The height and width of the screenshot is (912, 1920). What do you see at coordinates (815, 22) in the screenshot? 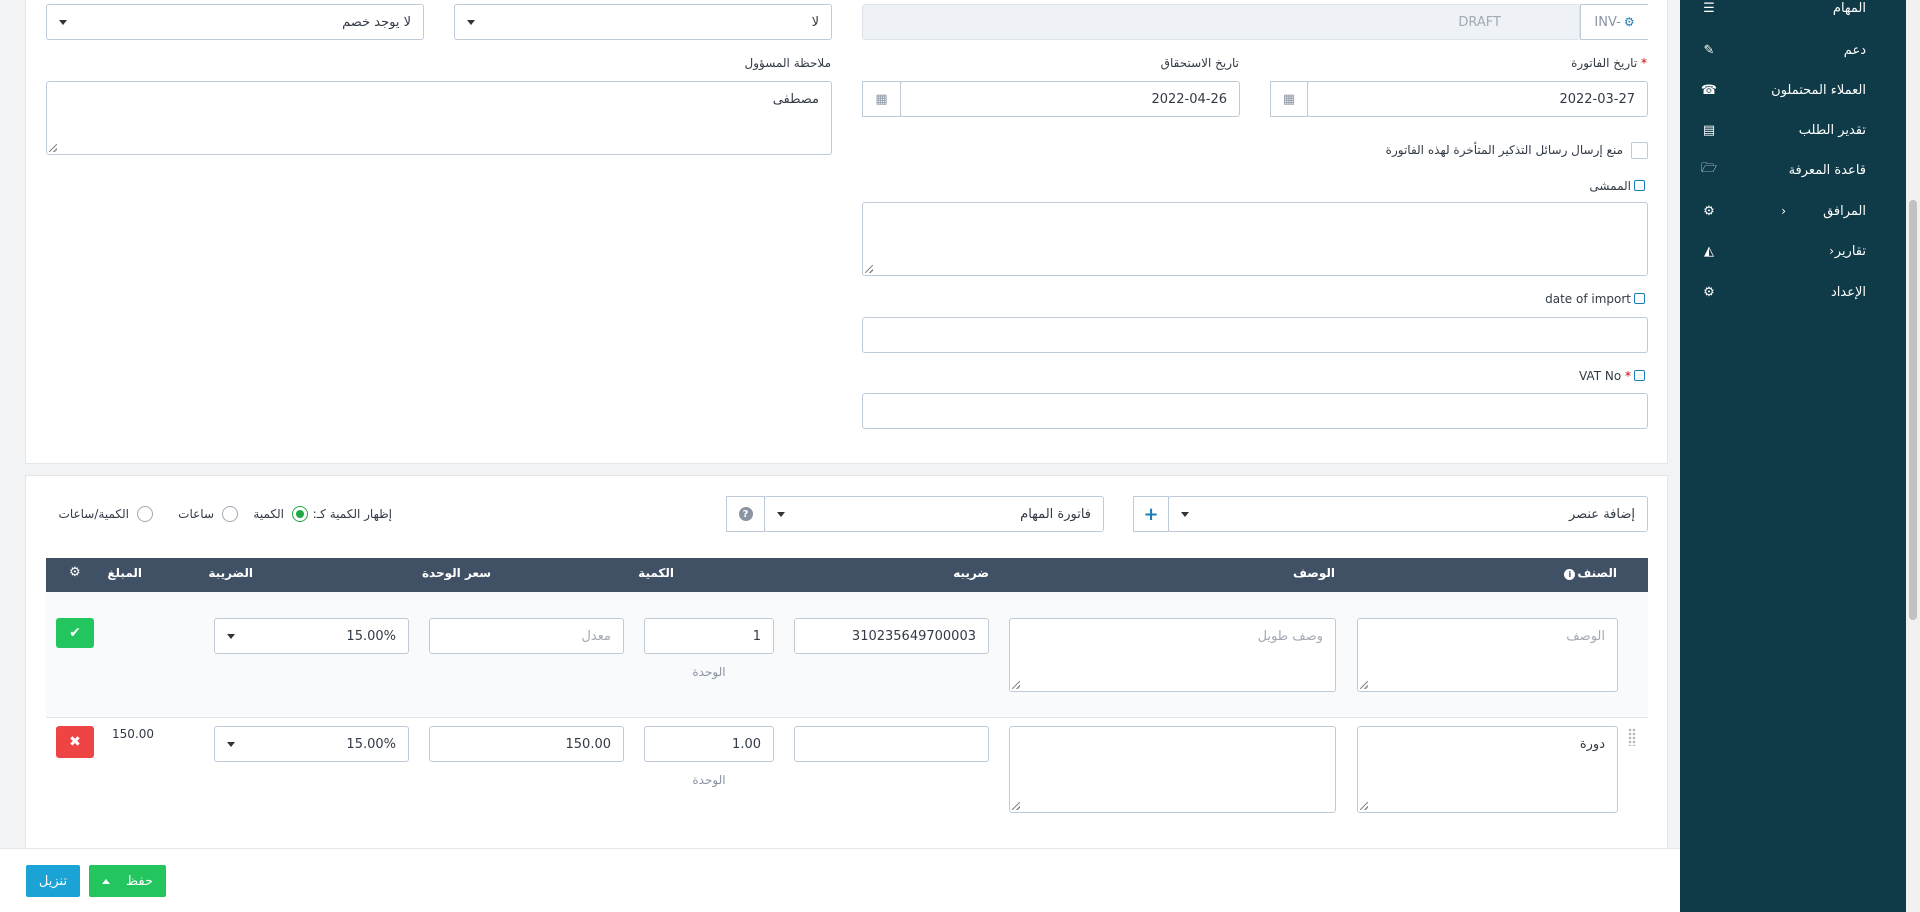
I see `yes-no-value: لا` at bounding box center [815, 22].